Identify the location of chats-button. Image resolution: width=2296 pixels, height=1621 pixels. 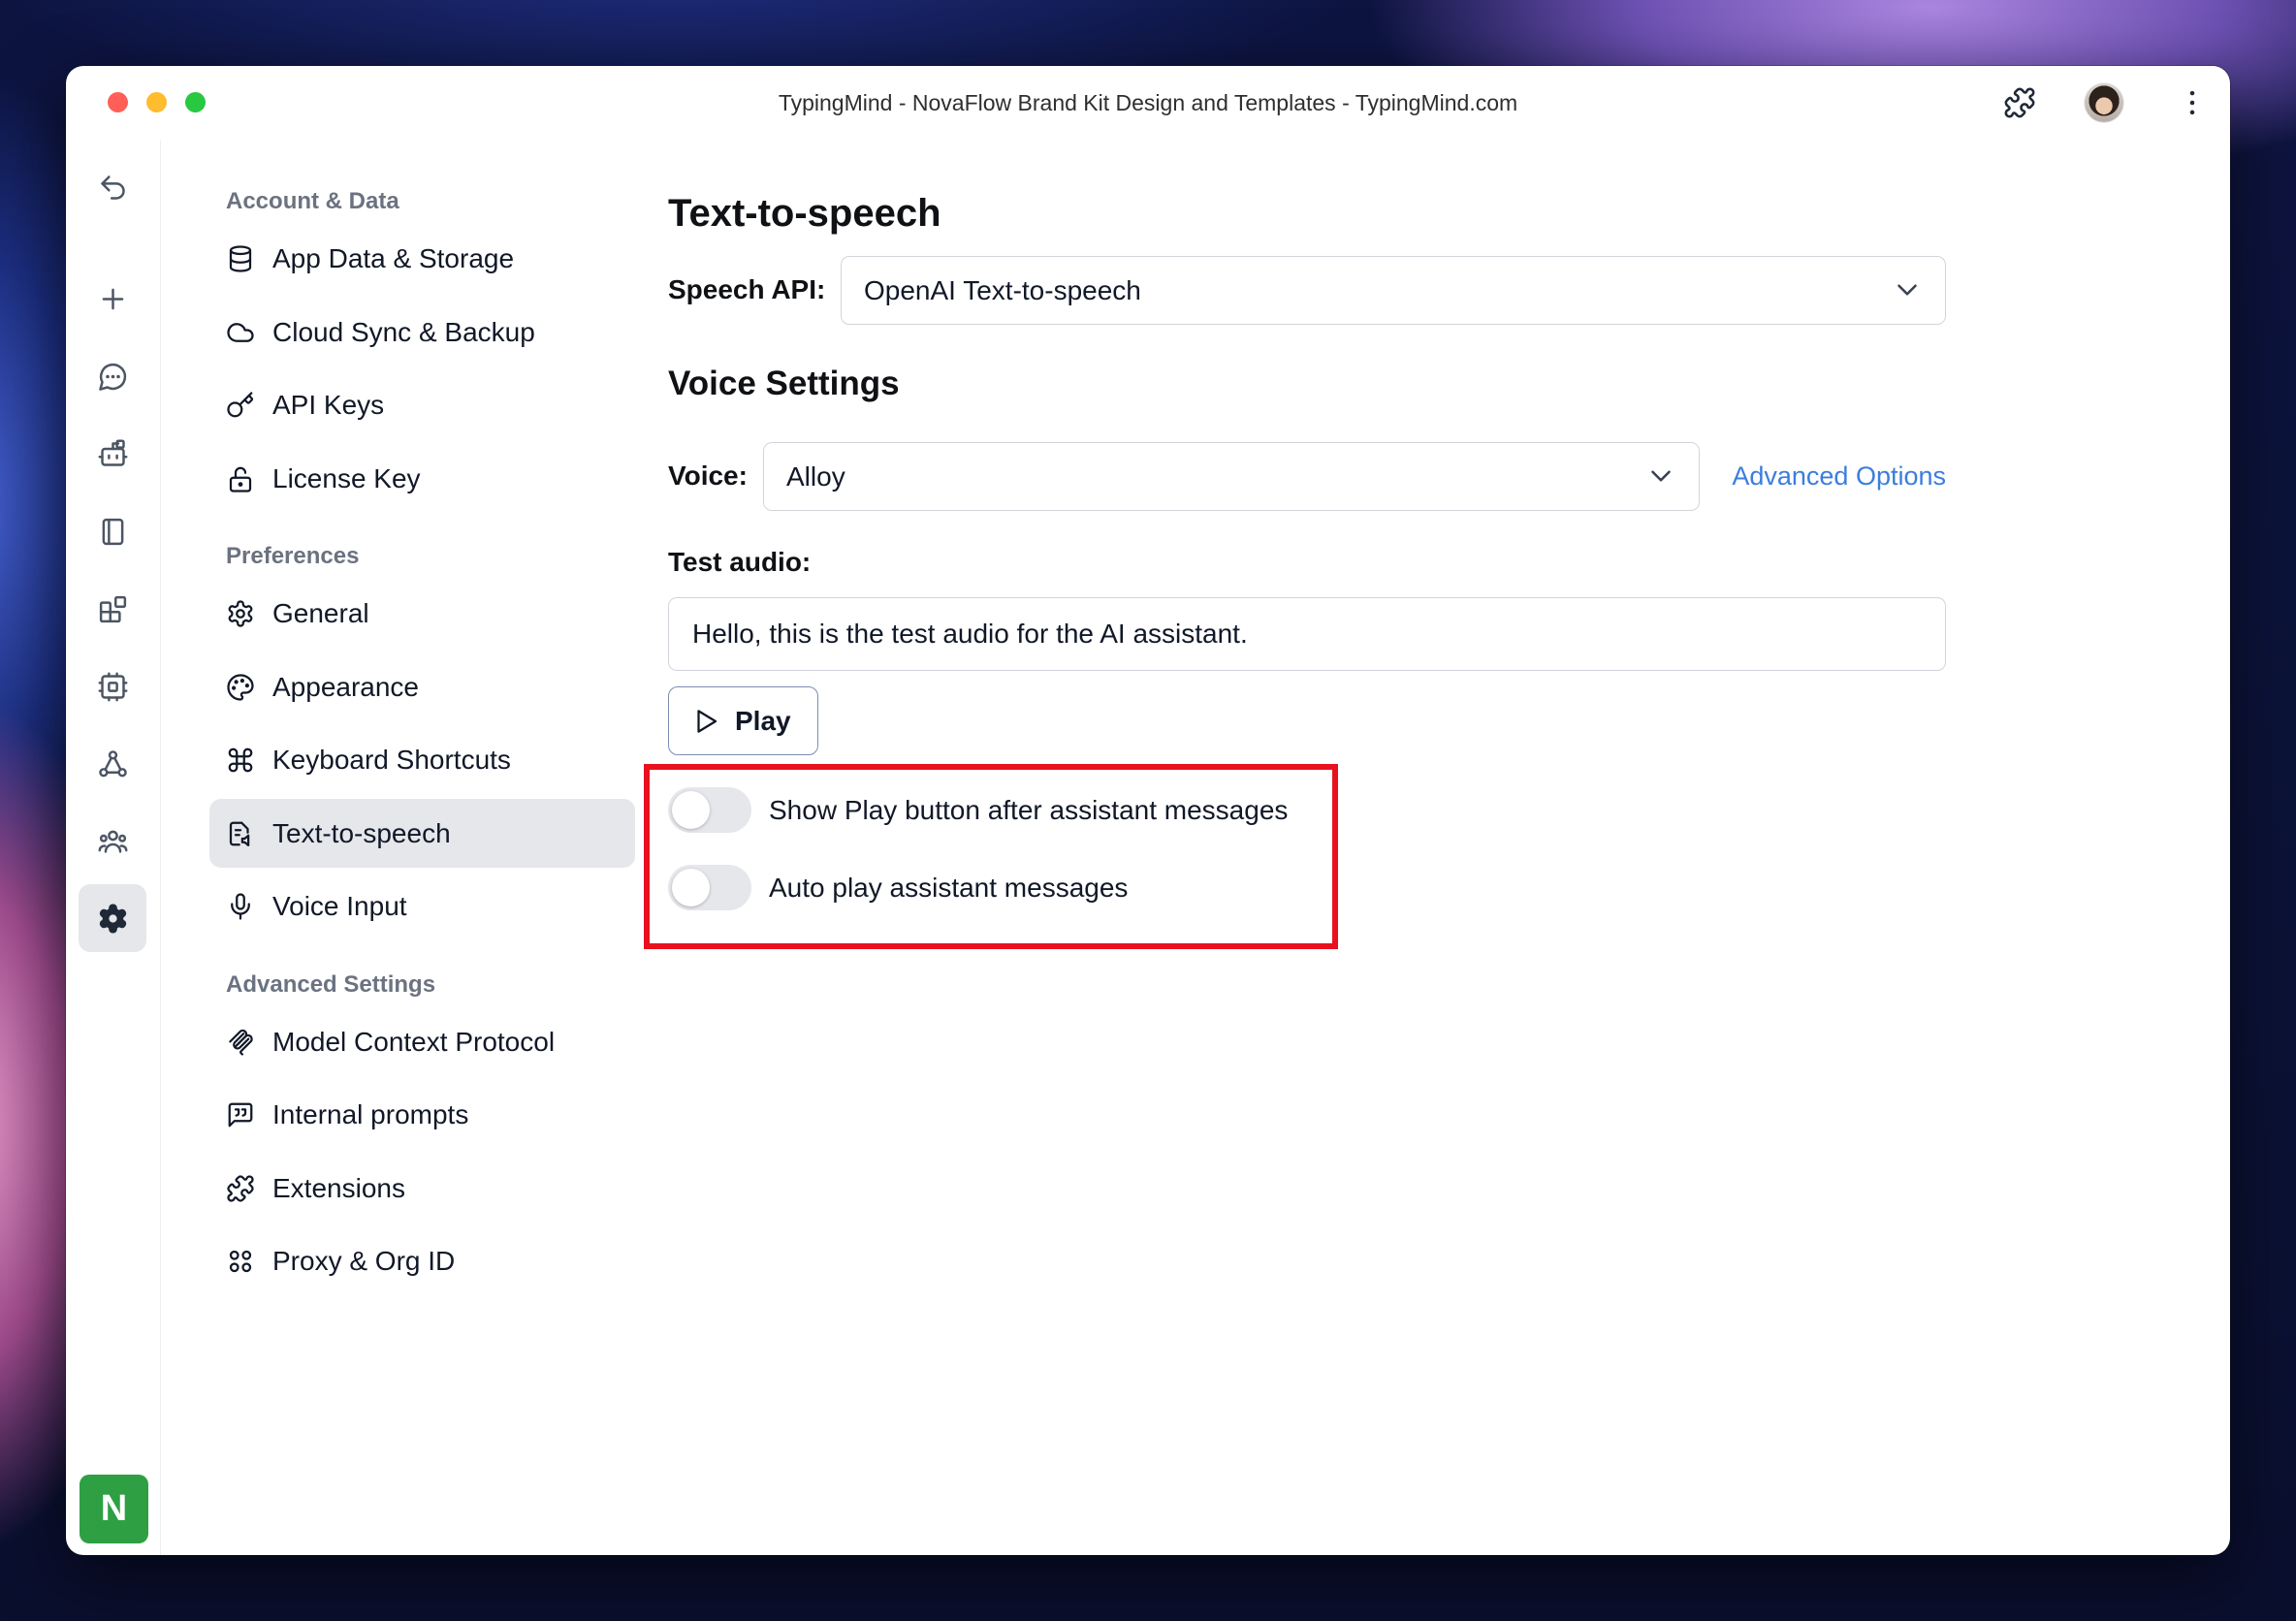
(112, 376).